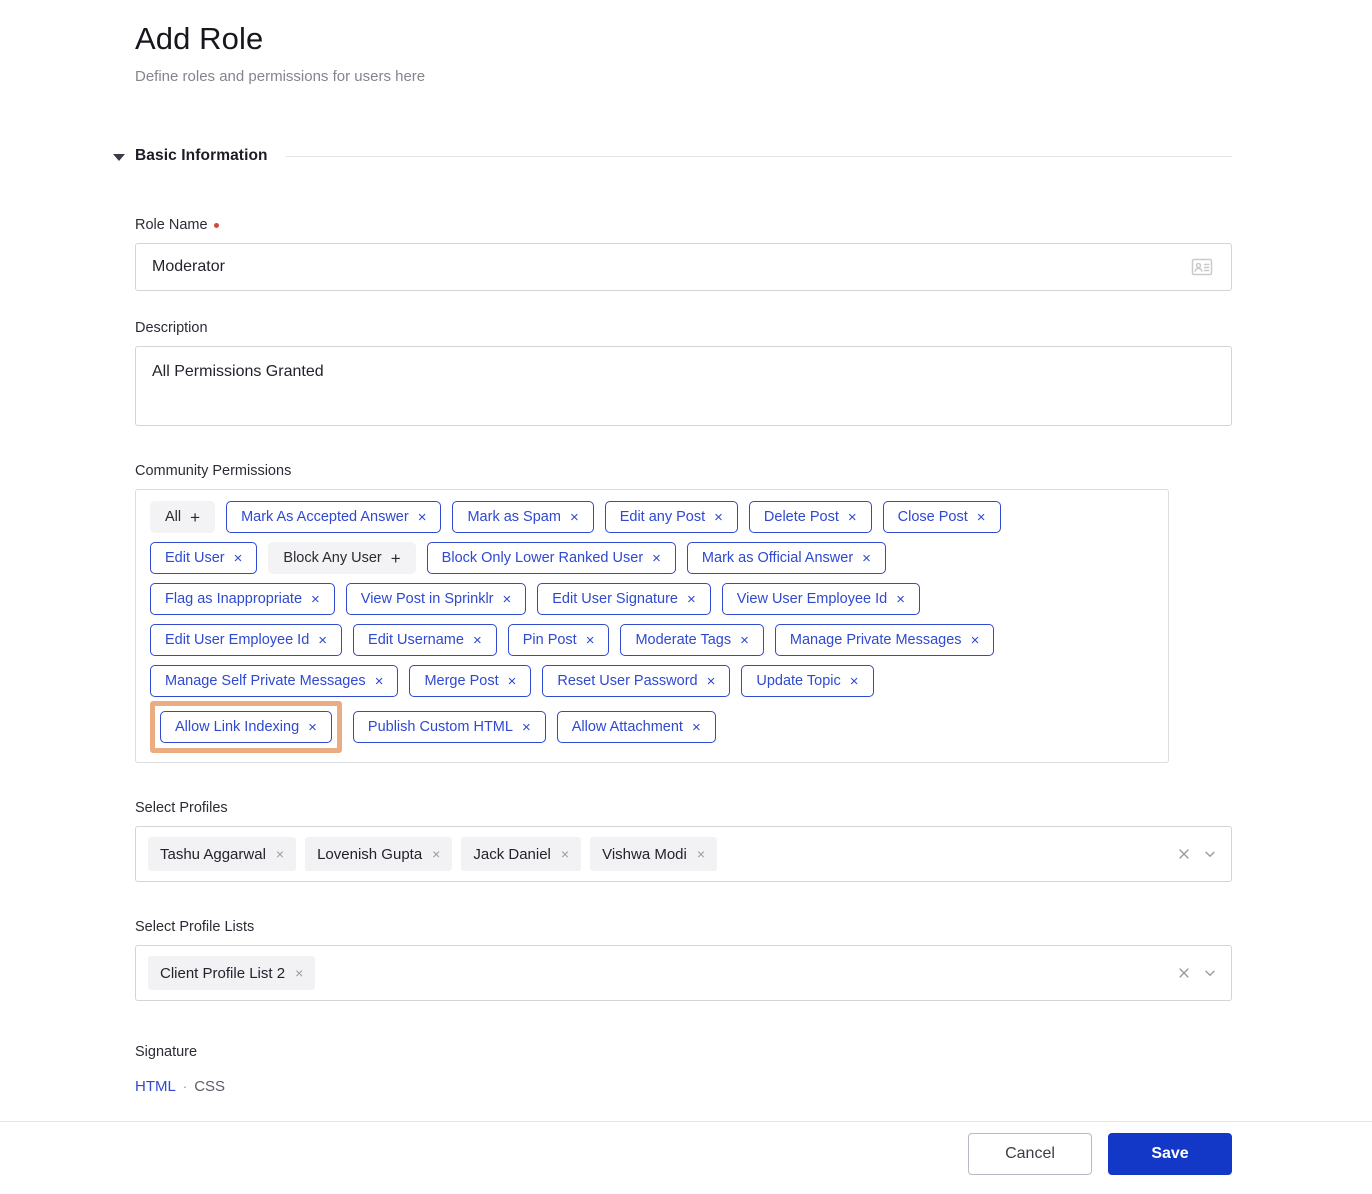  I want to click on id-card-icon, so click(1202, 267).